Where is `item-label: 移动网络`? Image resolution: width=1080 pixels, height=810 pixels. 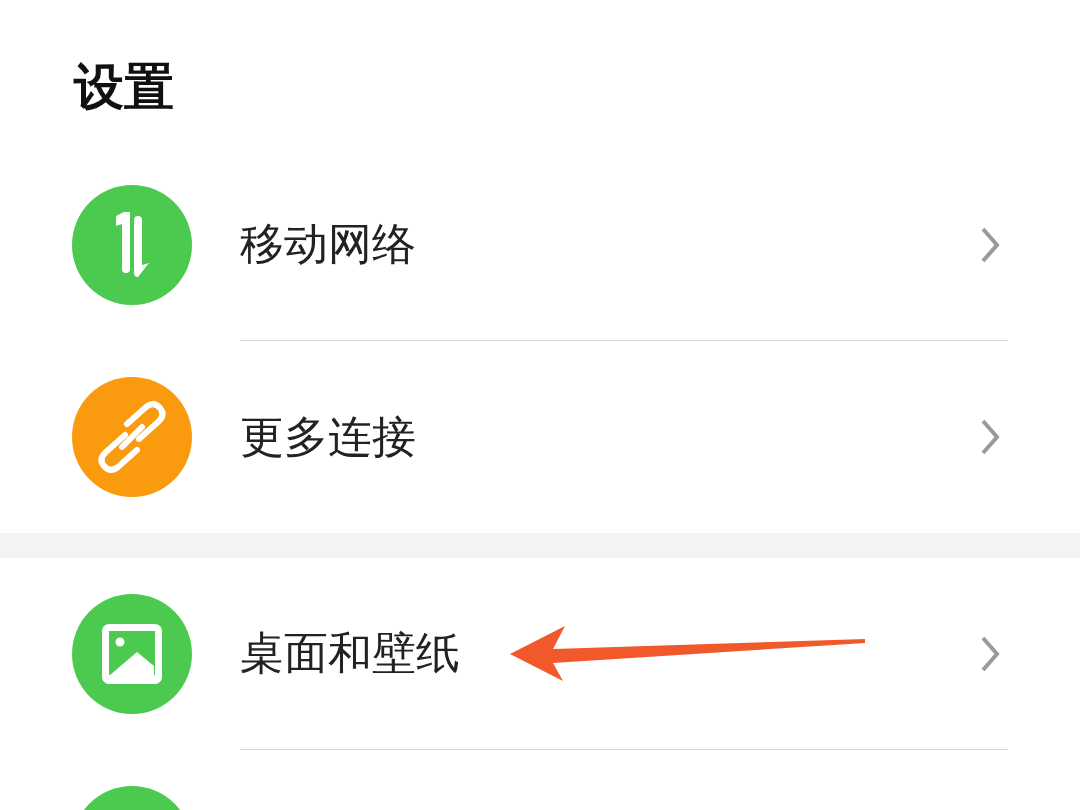
item-label: 移动网络 is located at coordinates (328, 244).